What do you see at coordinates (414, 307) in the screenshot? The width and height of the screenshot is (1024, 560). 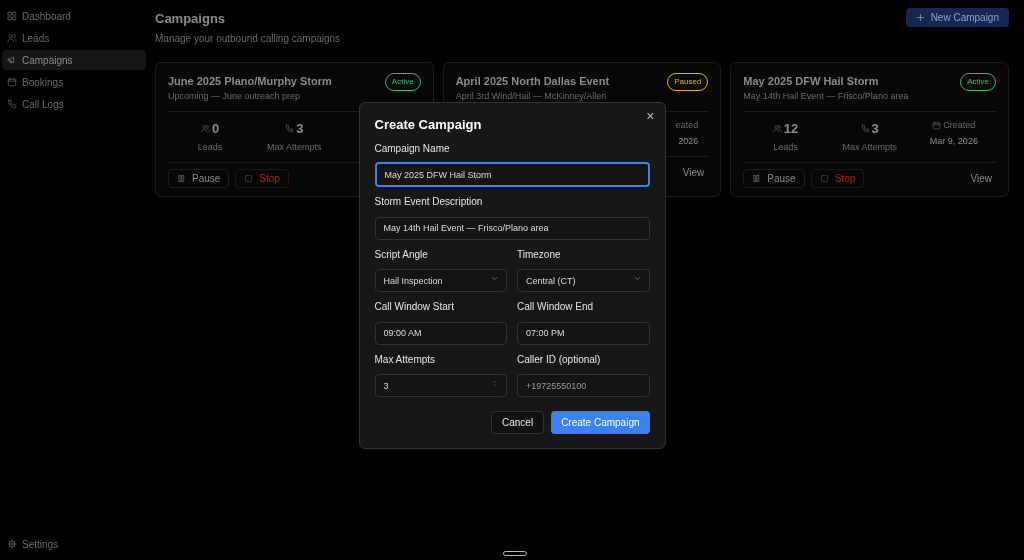 I see `field-label: Call Window Start` at bounding box center [414, 307].